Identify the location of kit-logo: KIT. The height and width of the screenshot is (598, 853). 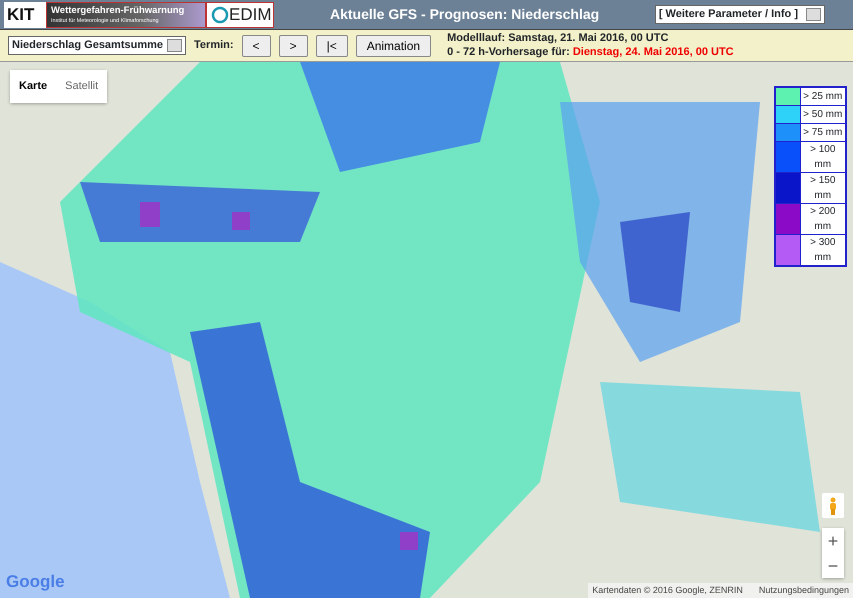
(25, 15).